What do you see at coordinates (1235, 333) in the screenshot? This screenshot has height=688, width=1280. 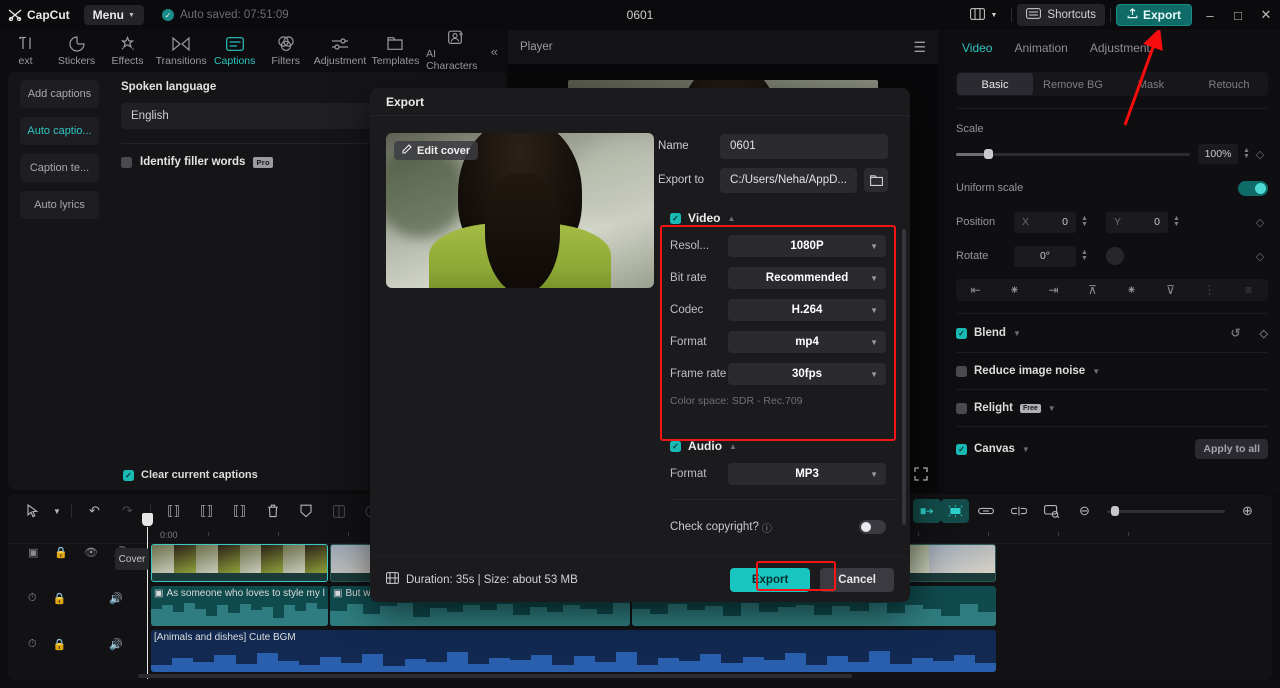 I see `reset-icon: ↺` at bounding box center [1235, 333].